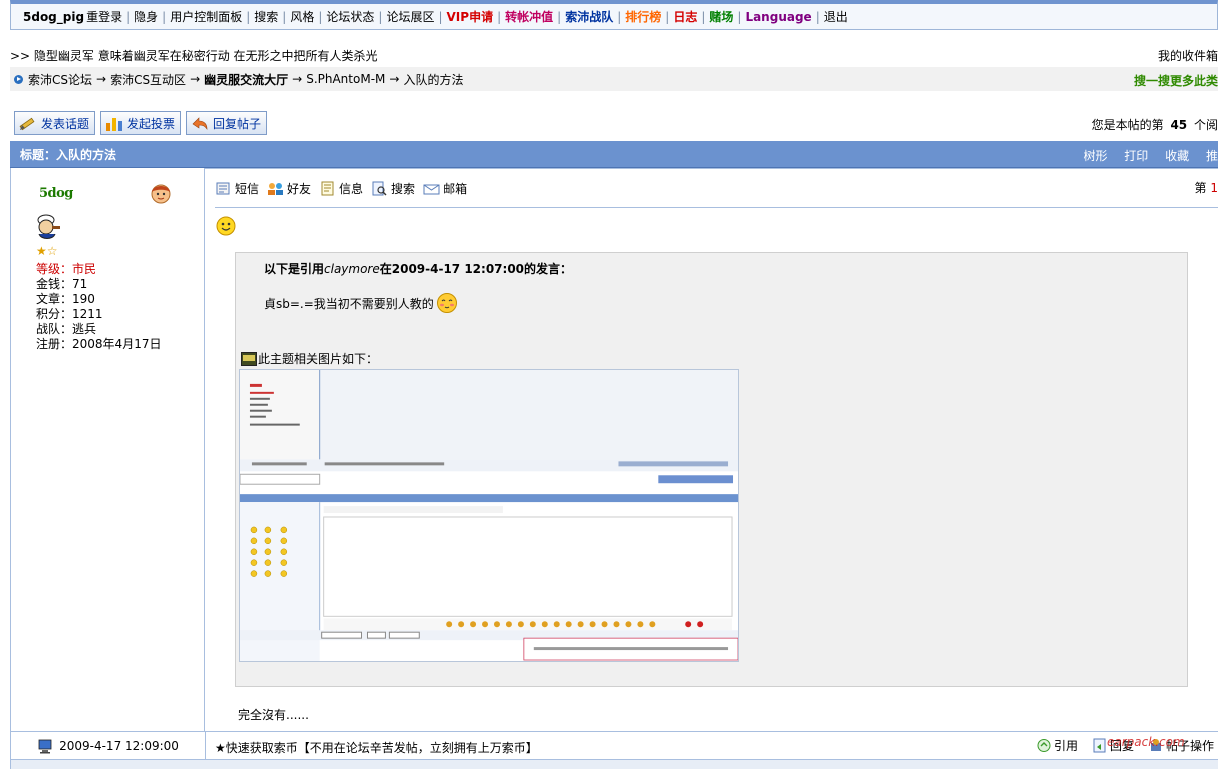 The image size is (1218, 769). What do you see at coordinates (200, 123) in the screenshot?
I see `reply-arrow-icon` at bounding box center [200, 123].